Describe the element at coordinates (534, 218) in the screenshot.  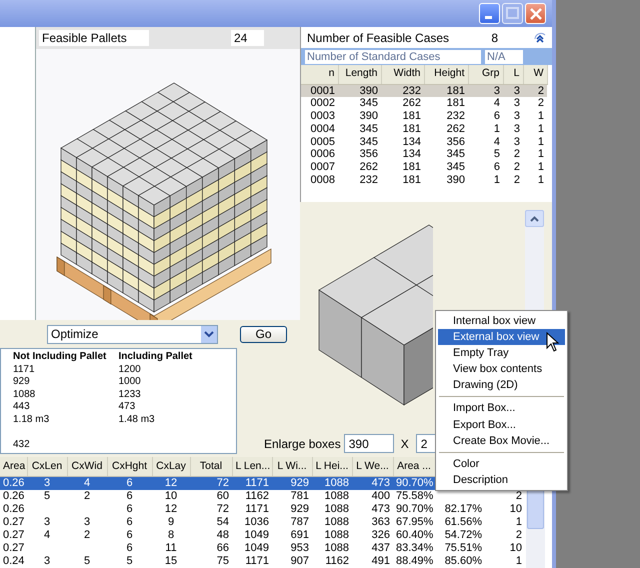
I see `scroll-up-icon` at that location.